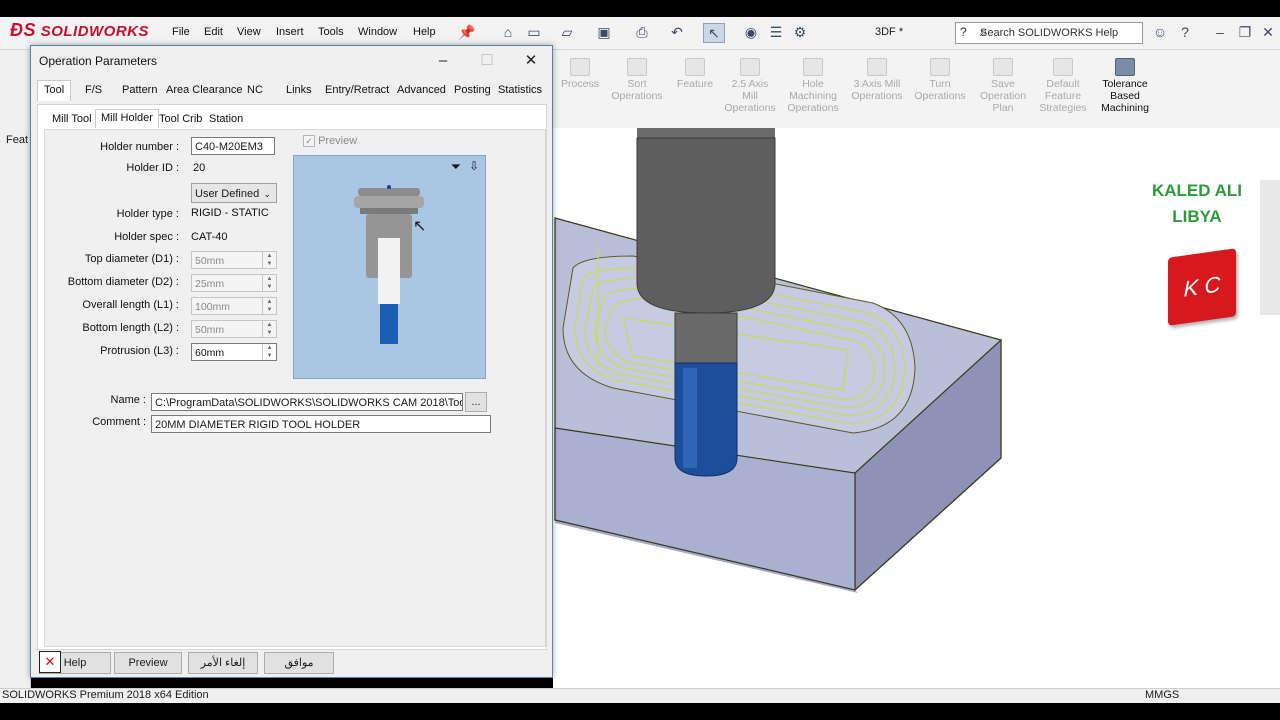  What do you see at coordinates (877, 90) in the screenshot?
I see `ribbon-label: 3 Axis Mill Operations` at bounding box center [877, 90].